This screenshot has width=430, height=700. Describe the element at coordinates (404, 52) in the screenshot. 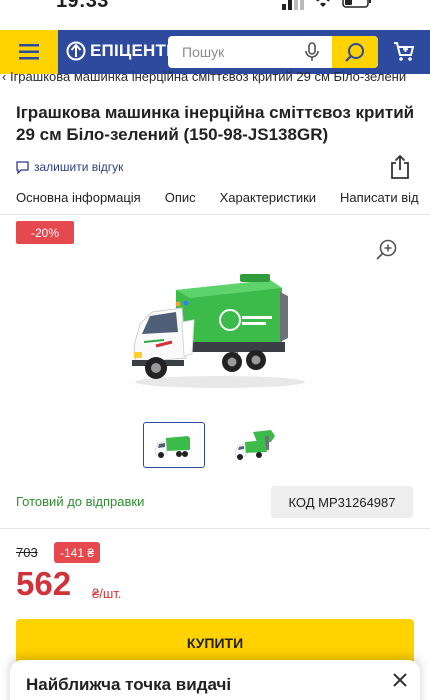

I see `cart-icon` at that location.